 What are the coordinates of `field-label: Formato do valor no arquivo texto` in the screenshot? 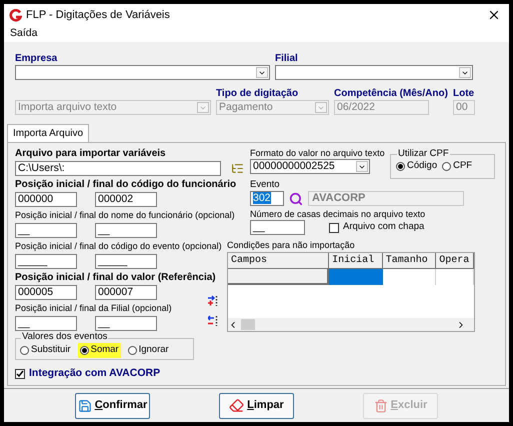 It's located at (317, 153).